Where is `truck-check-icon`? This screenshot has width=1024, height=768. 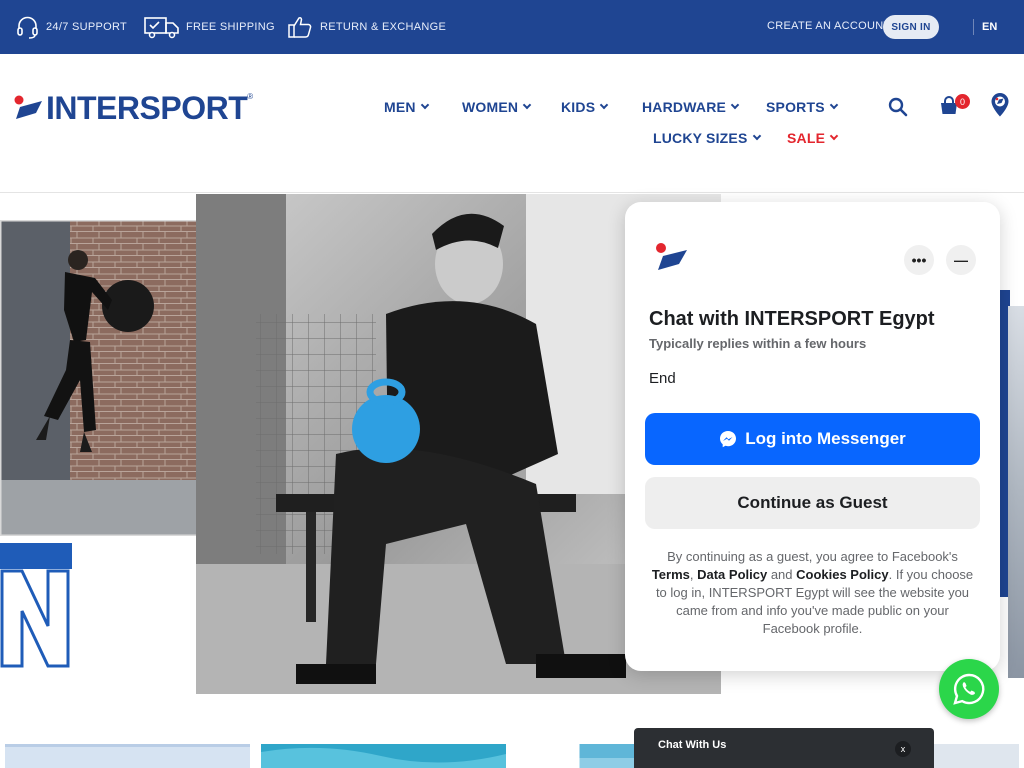
truck-check-icon is located at coordinates (161, 28).